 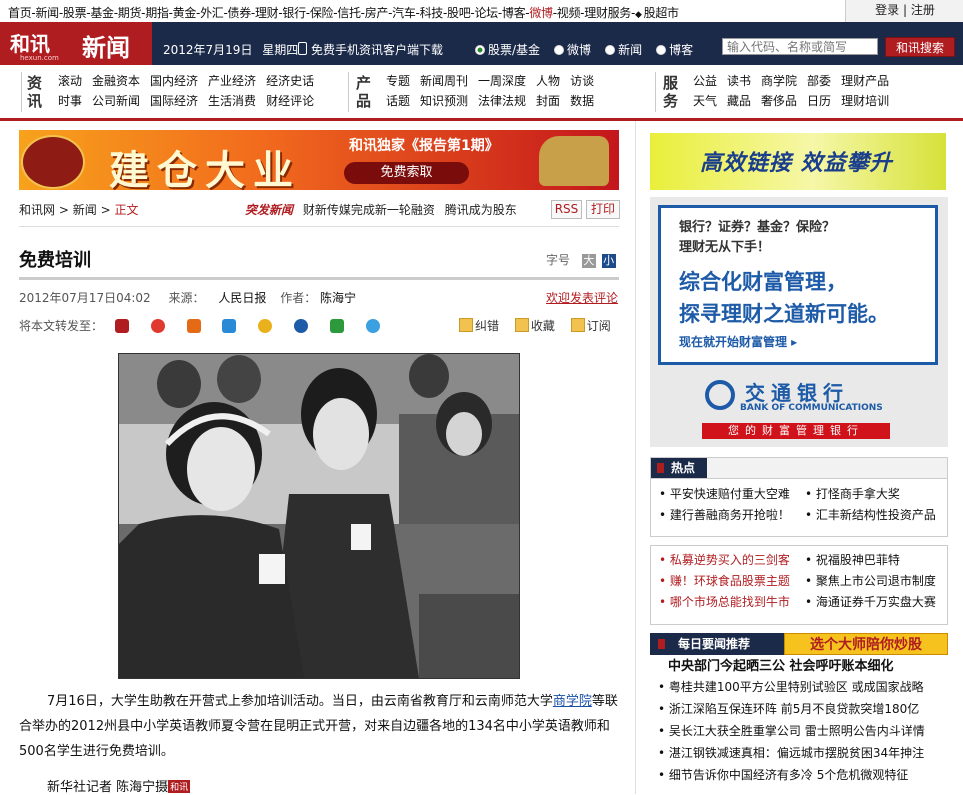 What do you see at coordinates (322, 13) in the screenshot?
I see `top-nav-link: 保险` at bounding box center [322, 13].